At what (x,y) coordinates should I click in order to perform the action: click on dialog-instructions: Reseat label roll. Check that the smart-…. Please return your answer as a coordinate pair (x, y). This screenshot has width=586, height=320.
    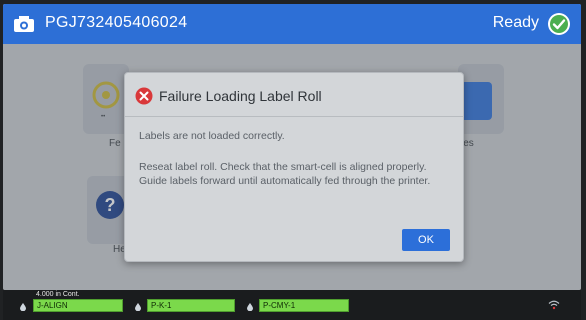
    Looking at the image, I should click on (285, 174).